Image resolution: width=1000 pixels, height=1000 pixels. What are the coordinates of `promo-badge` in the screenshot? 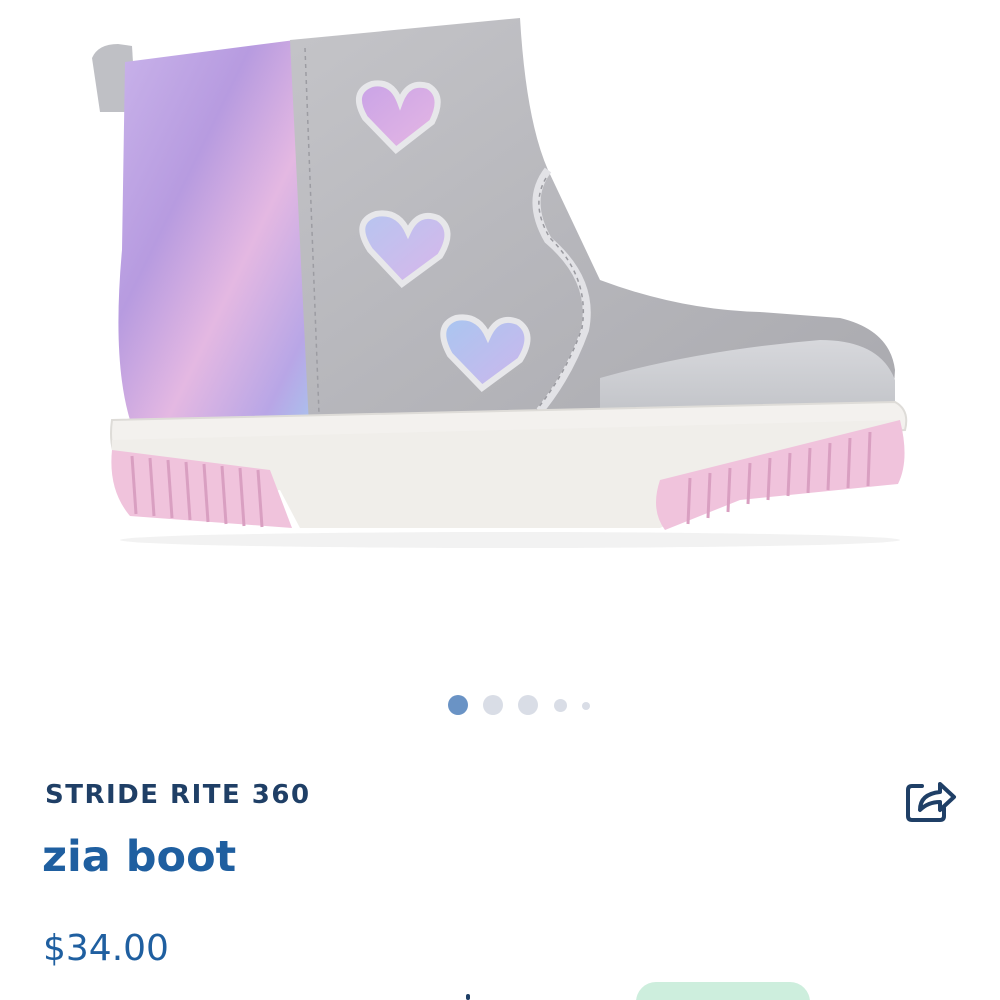 It's located at (723, 991).